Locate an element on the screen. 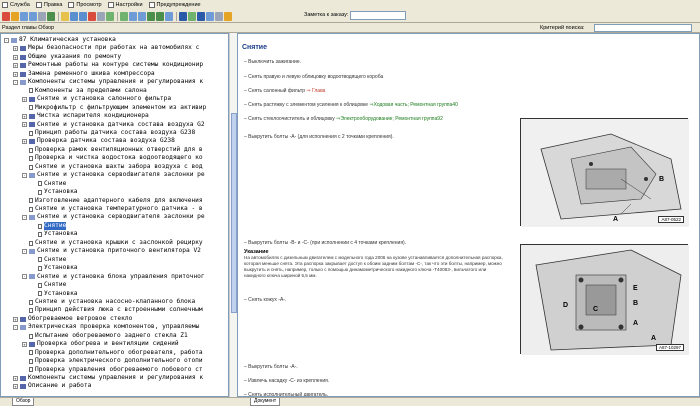 The height and width of the screenshot is (406, 700). tree-item: + Замена ременного шкива компрессора is located at coordinates (78, 74).